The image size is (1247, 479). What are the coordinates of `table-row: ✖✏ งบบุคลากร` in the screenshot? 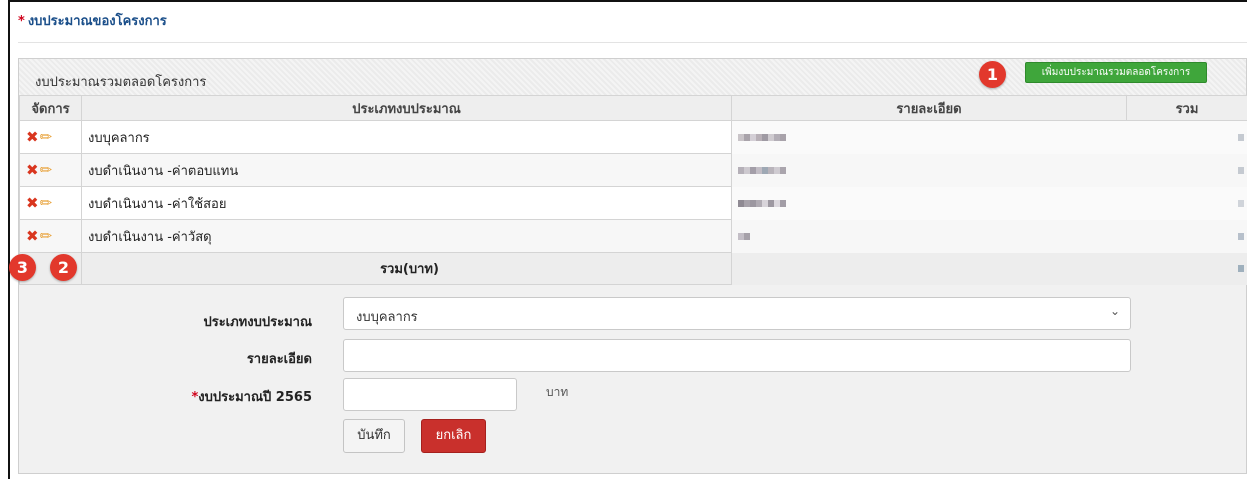 It's located at (633, 137).